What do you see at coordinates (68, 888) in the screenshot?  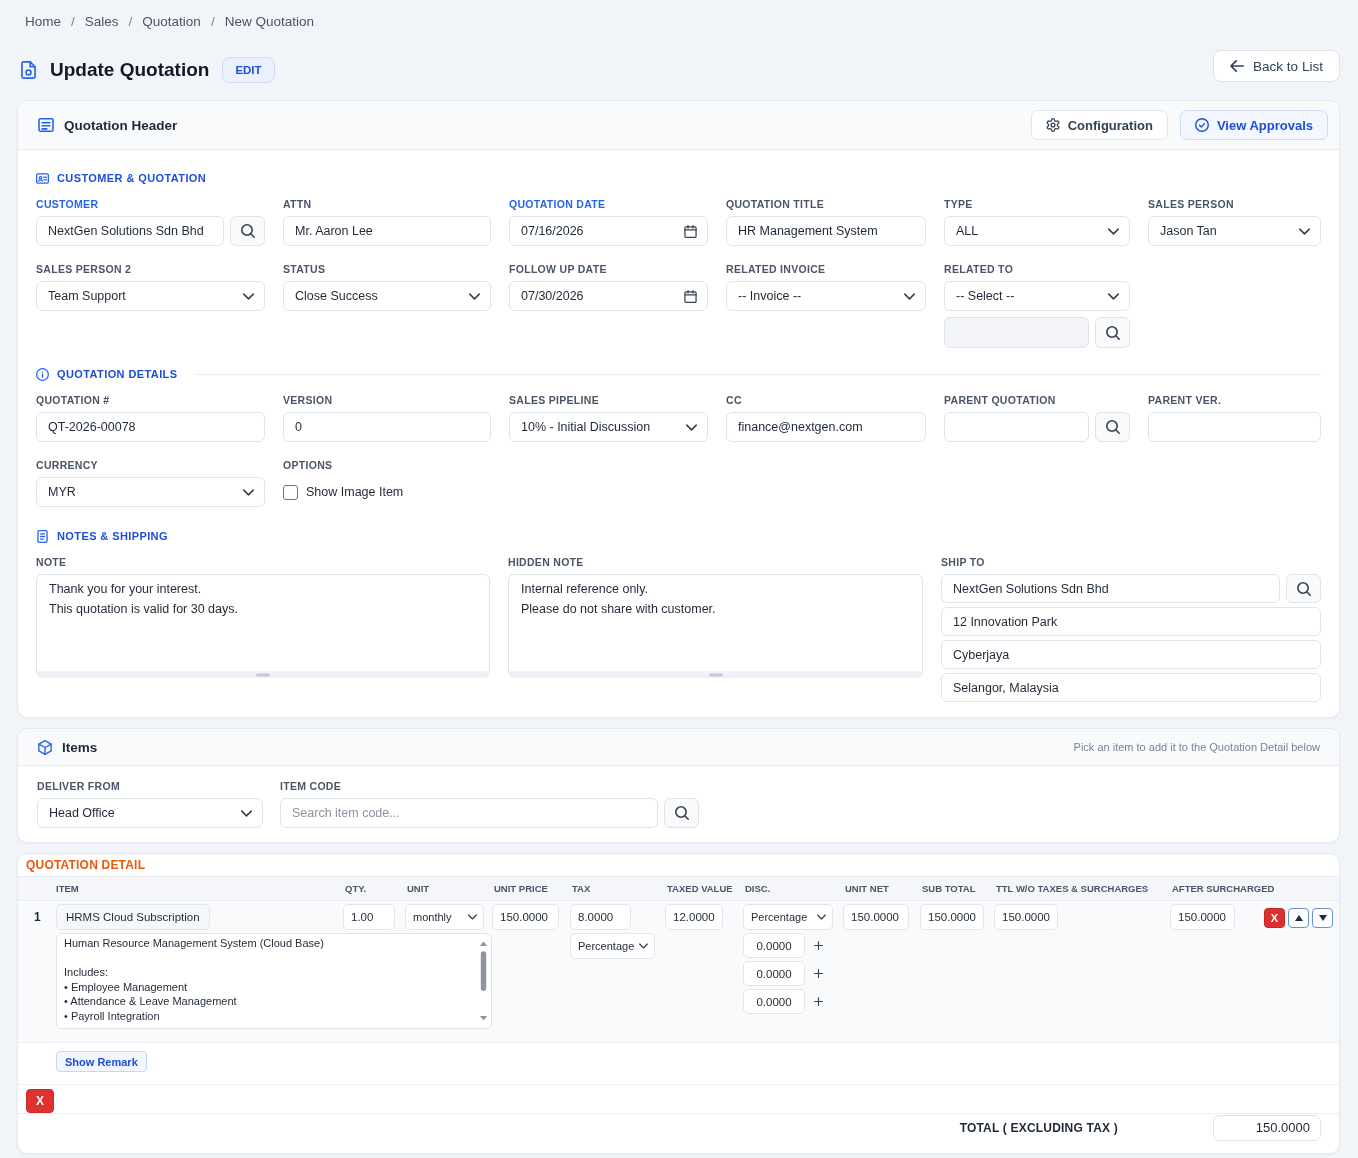 I see `column-header: ITEM` at bounding box center [68, 888].